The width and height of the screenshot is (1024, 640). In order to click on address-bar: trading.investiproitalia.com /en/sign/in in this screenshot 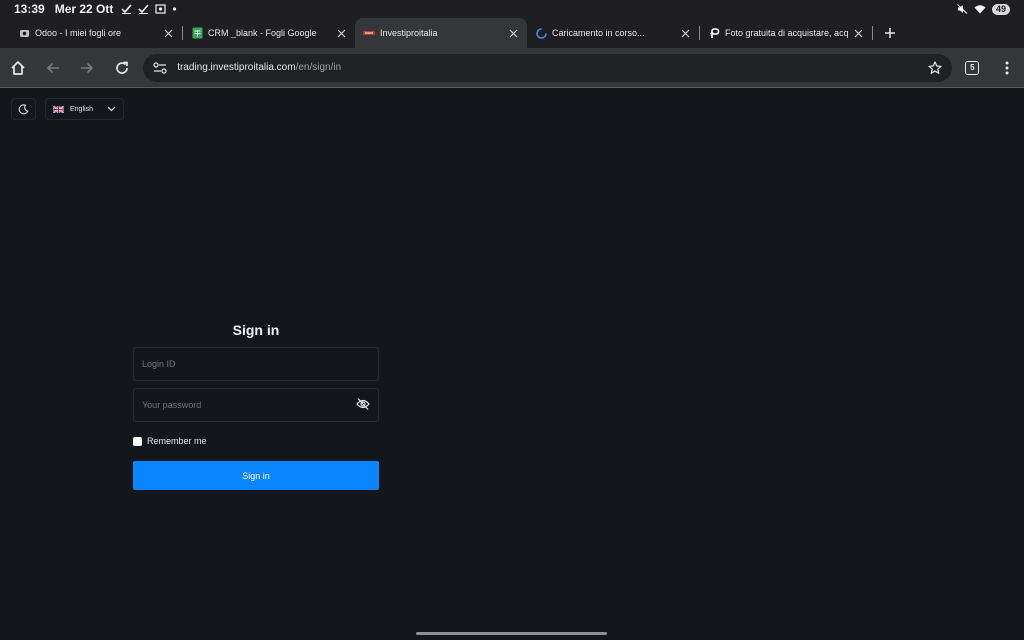, I will do `click(548, 67)`.